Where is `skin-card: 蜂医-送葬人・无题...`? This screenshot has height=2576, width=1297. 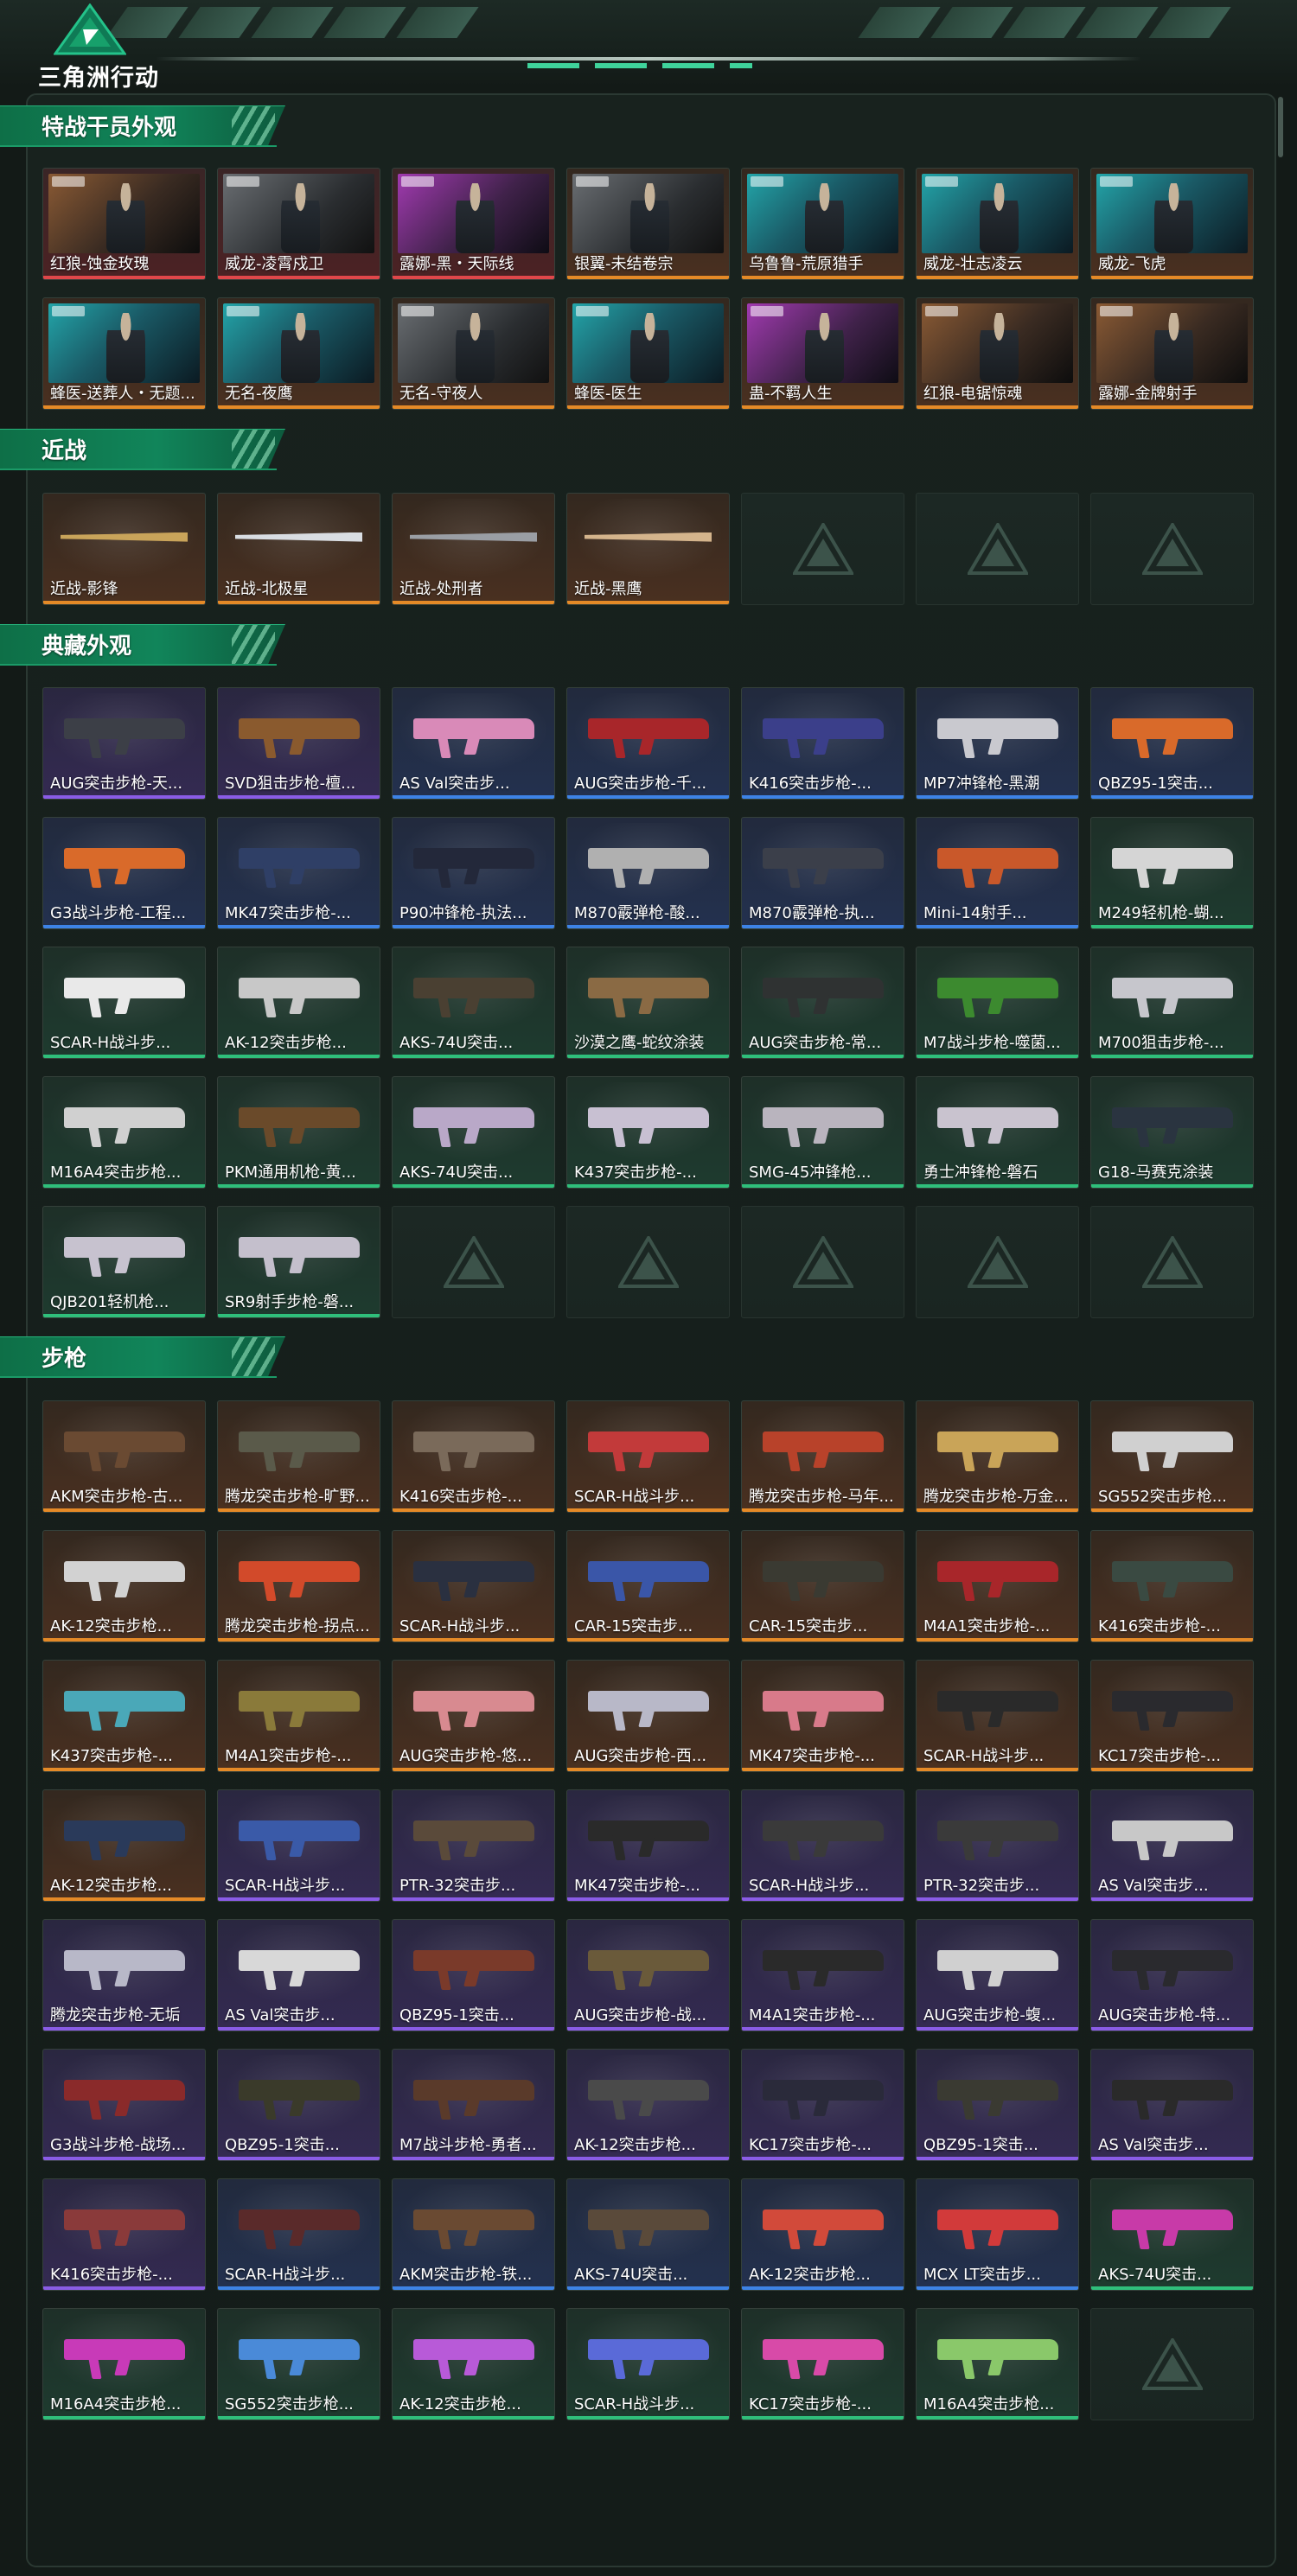 skin-card: 蜂医-送葬人・无题... is located at coordinates (124, 353).